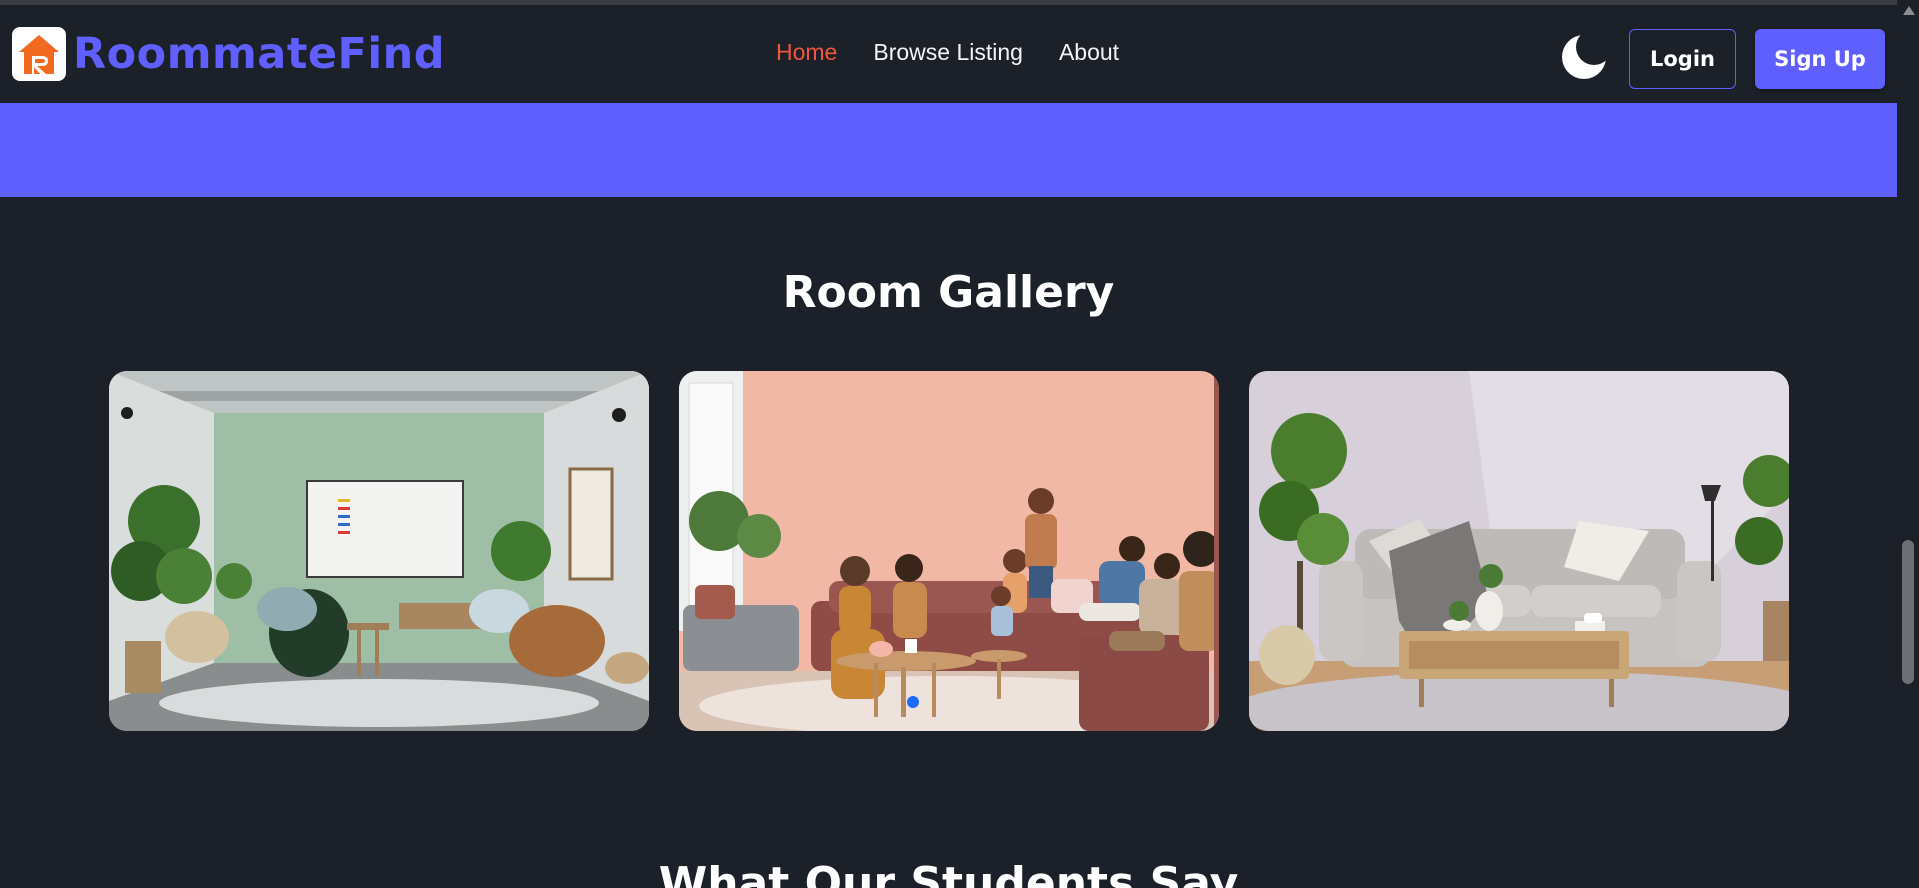 This screenshot has width=1919, height=888. I want to click on brand-name: RoommateFind, so click(259, 54).